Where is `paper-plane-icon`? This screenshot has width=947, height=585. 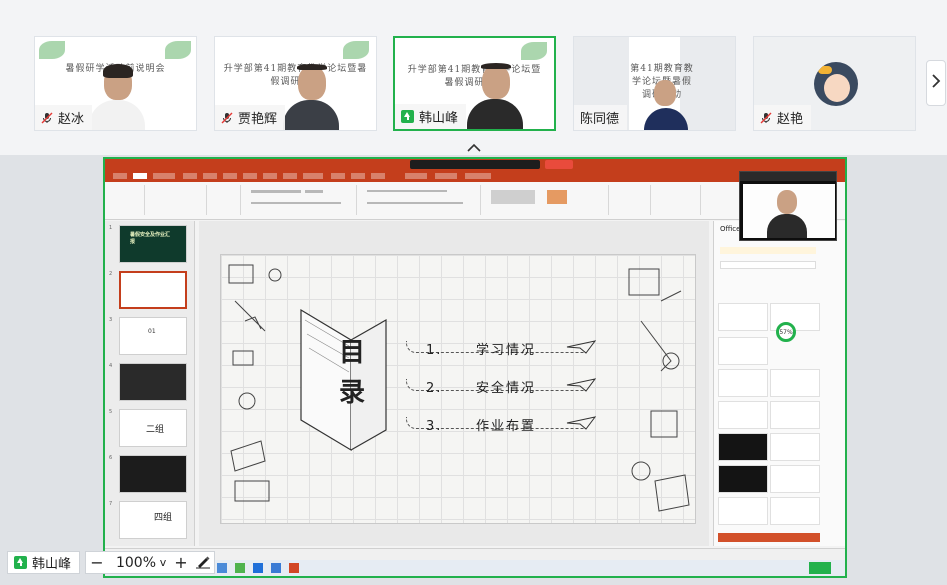 paper-plane-icon is located at coordinates (581, 423).